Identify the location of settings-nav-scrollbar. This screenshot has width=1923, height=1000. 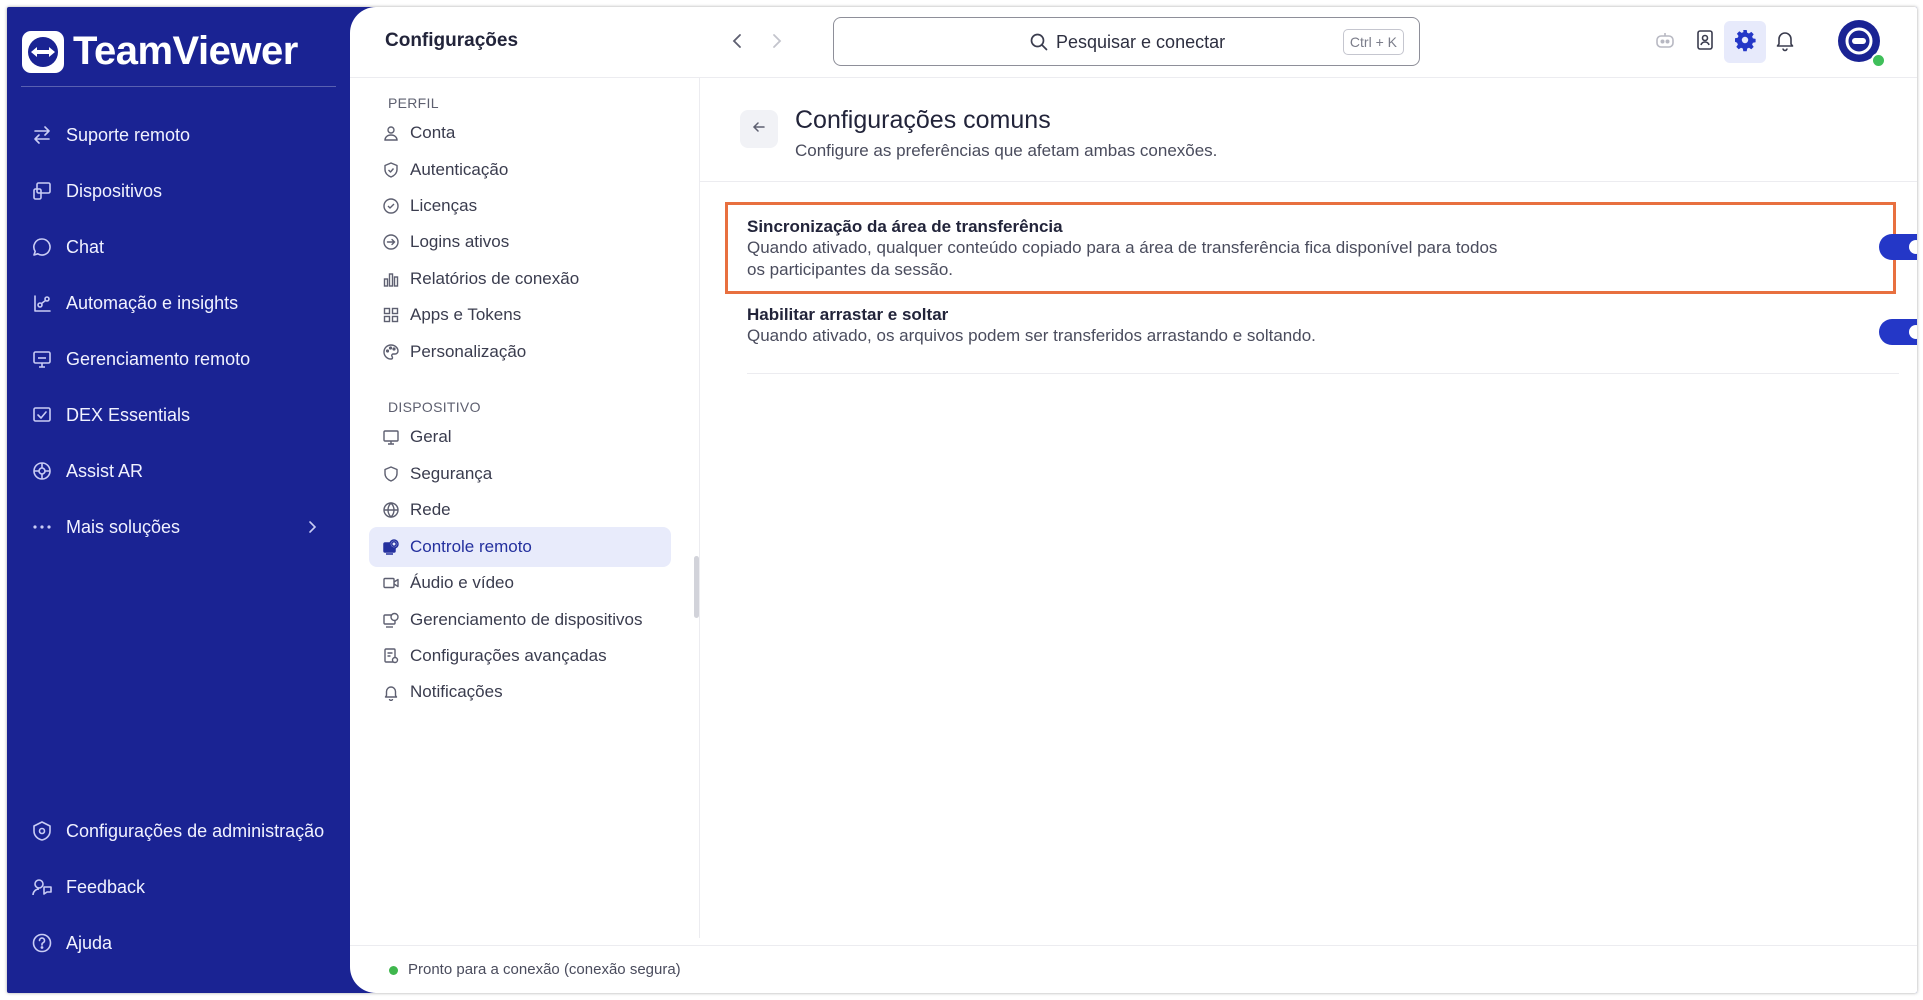
(696, 587).